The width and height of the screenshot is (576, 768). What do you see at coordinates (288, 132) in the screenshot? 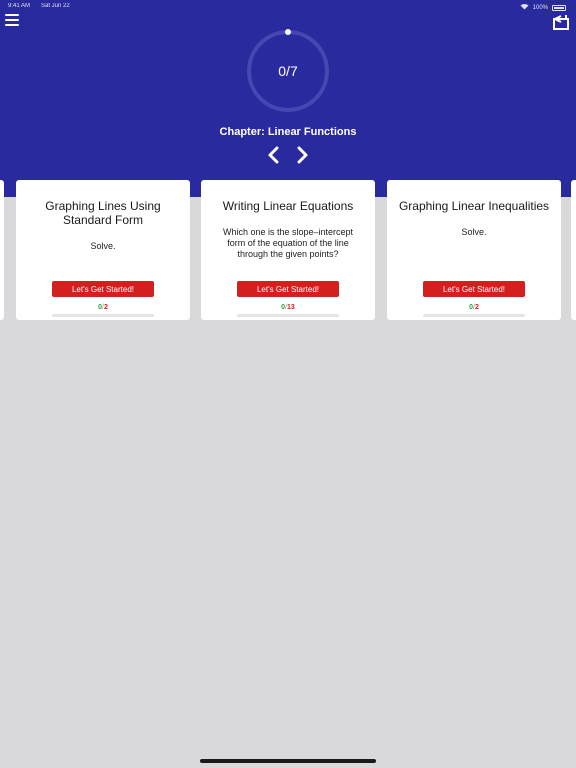
I see `chapter-title: Chapter: Linear Functions` at bounding box center [288, 132].